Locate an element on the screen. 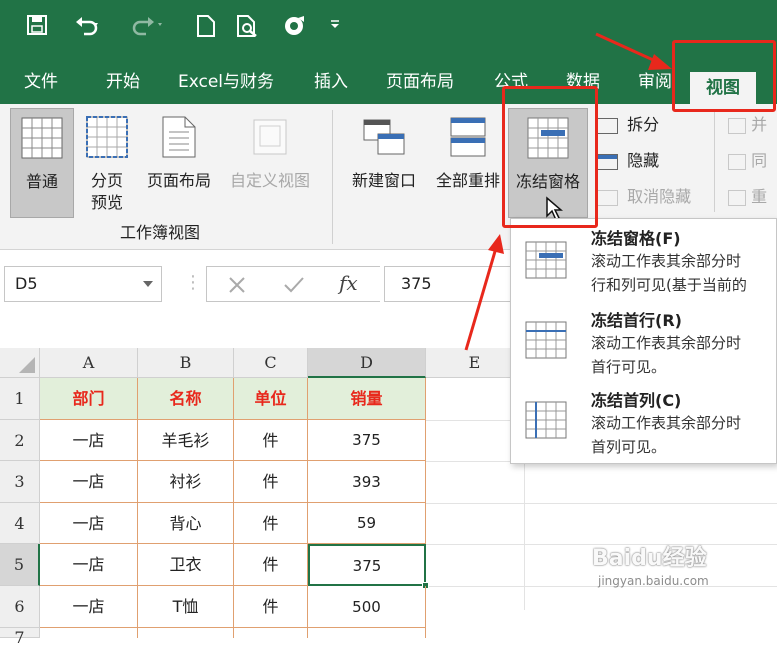 The image size is (777, 647). title-bar is located at coordinates (388, 30).